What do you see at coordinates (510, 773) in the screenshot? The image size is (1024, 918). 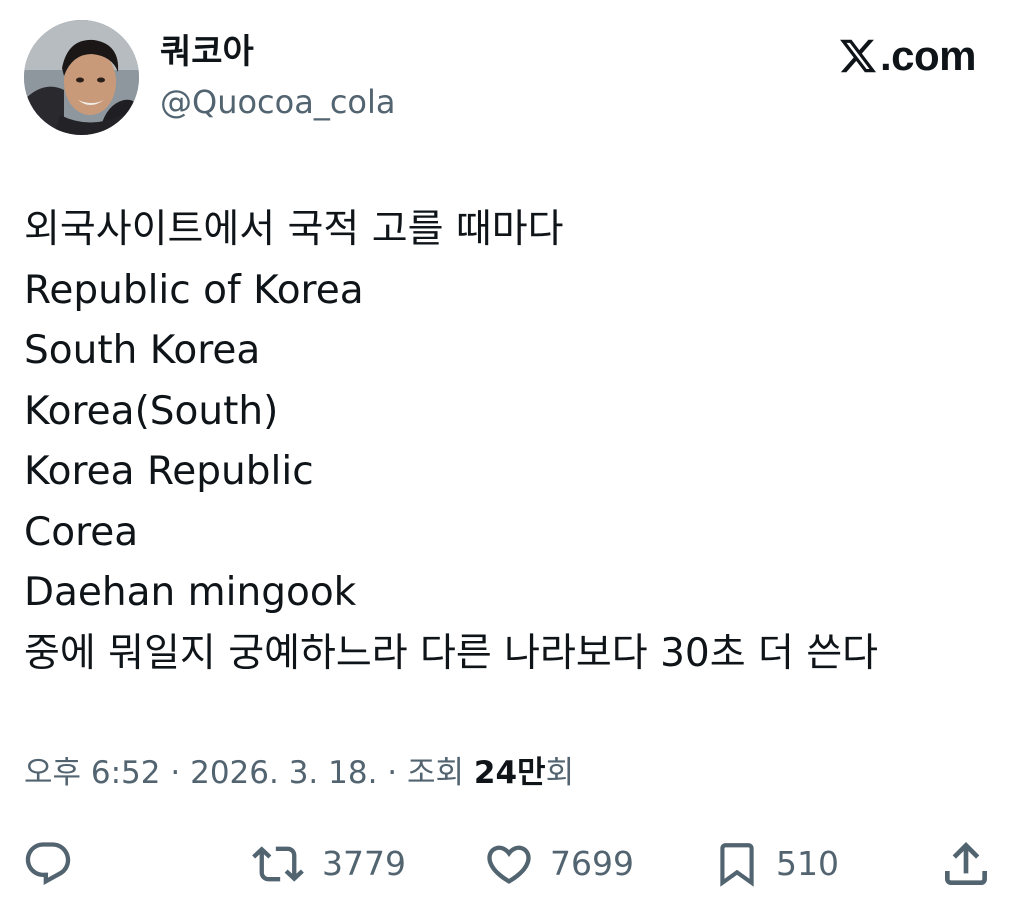 I see `views-count: 24만` at bounding box center [510, 773].